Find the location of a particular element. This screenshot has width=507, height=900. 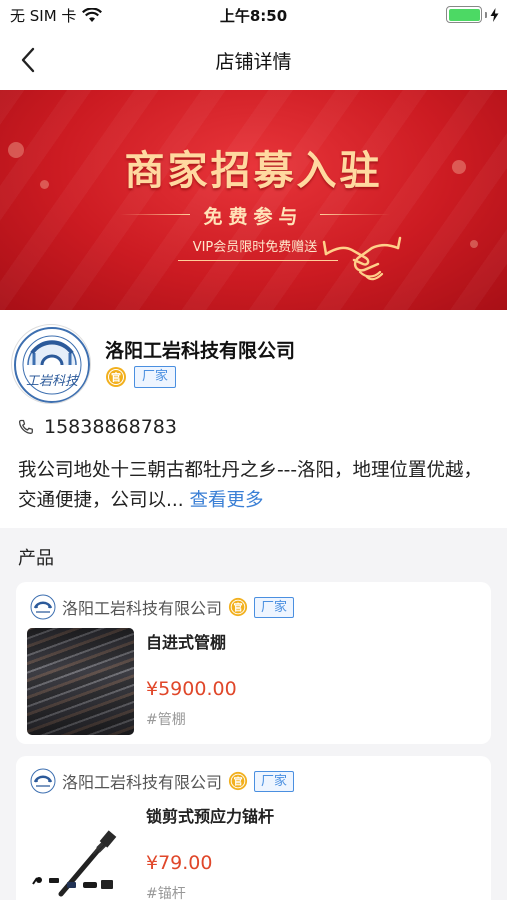

banner-underline is located at coordinates (258, 260).